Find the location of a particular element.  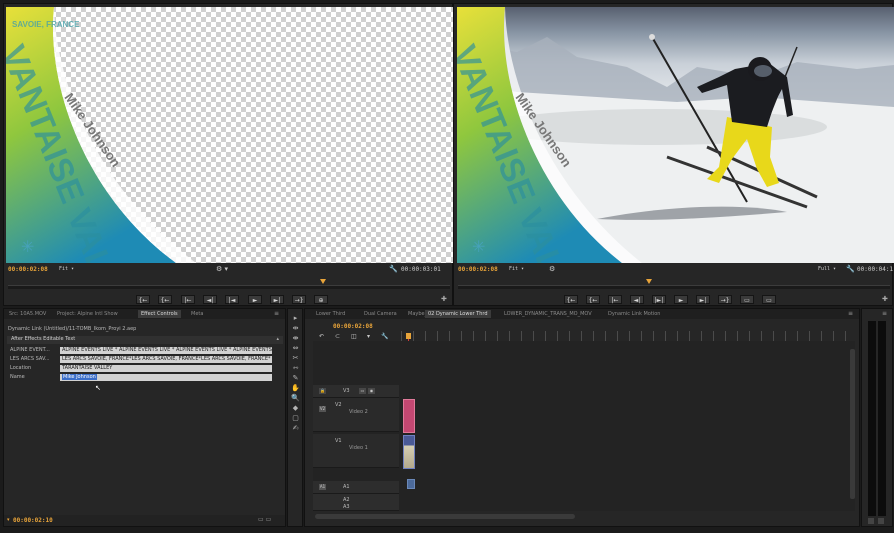

track-v3-label: V3 is located at coordinates (346, 391).